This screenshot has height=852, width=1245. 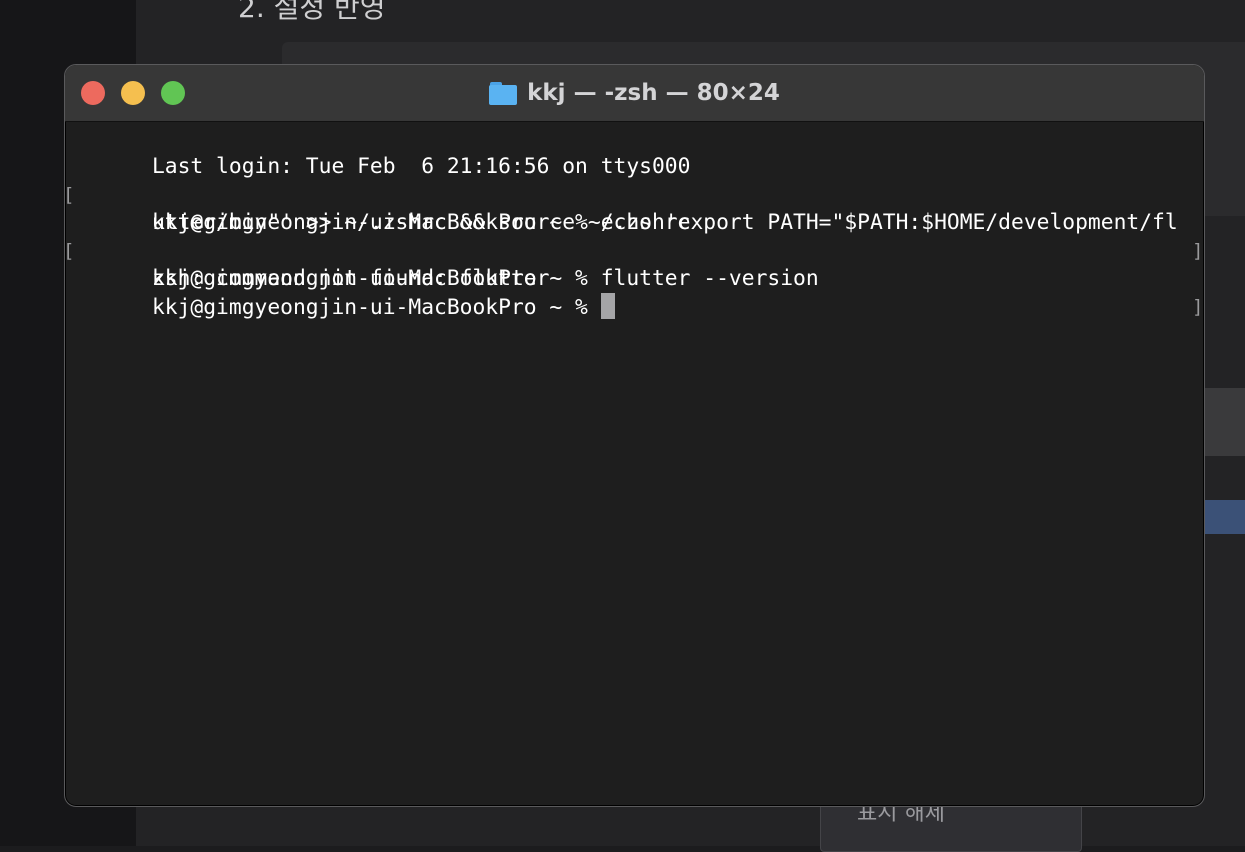 I want to click on text-cursor, so click(x=607, y=306).